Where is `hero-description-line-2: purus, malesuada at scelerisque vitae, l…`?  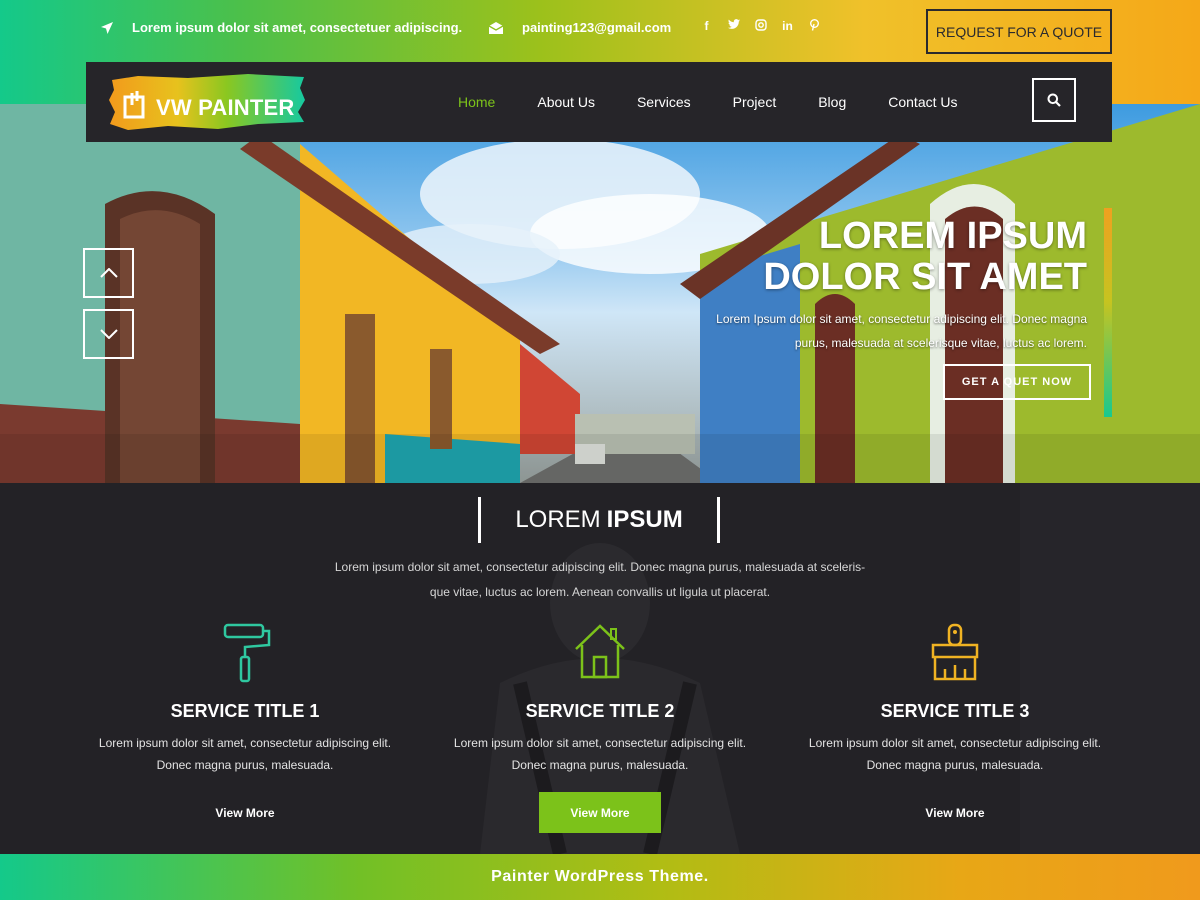
hero-description-line-2: purus, malesuada at scelerisque vitae, l… is located at coordinates (940, 343).